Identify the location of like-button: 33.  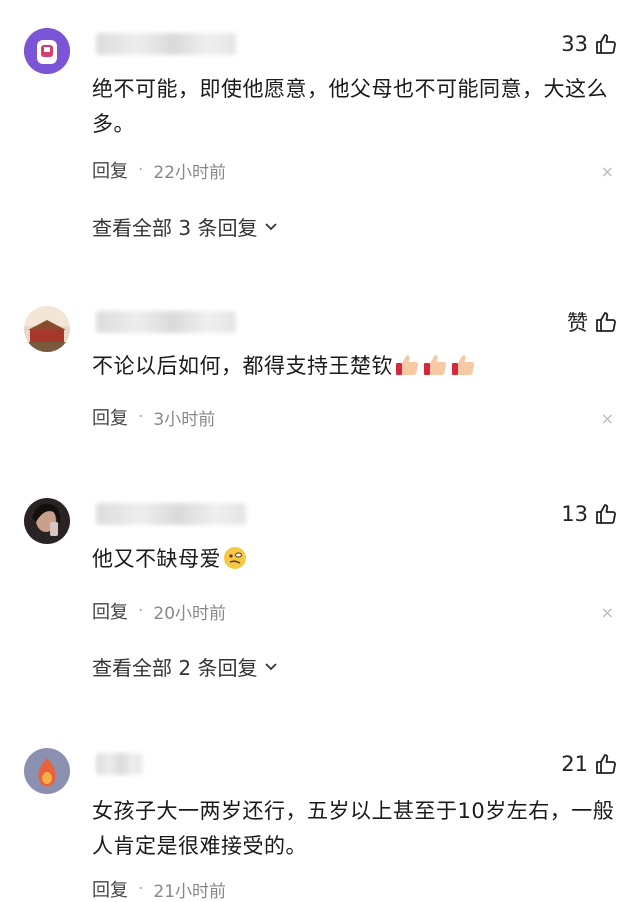
(589, 44).